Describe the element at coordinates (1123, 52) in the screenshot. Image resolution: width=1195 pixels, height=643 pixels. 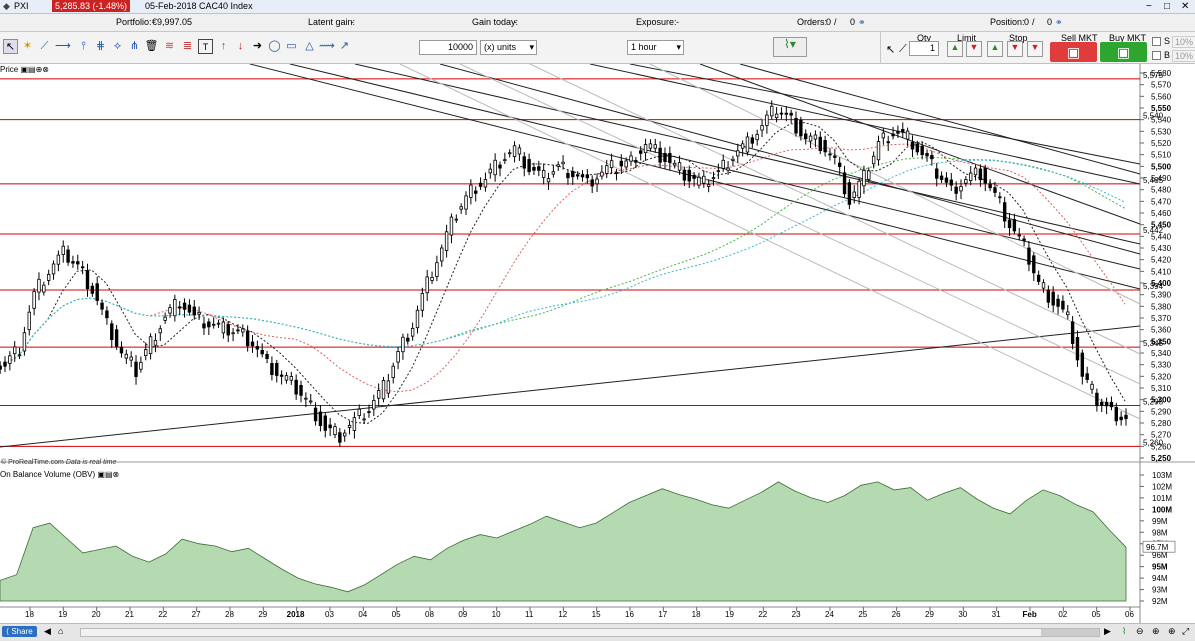
I see `buy-mkt-button: ▣` at that location.